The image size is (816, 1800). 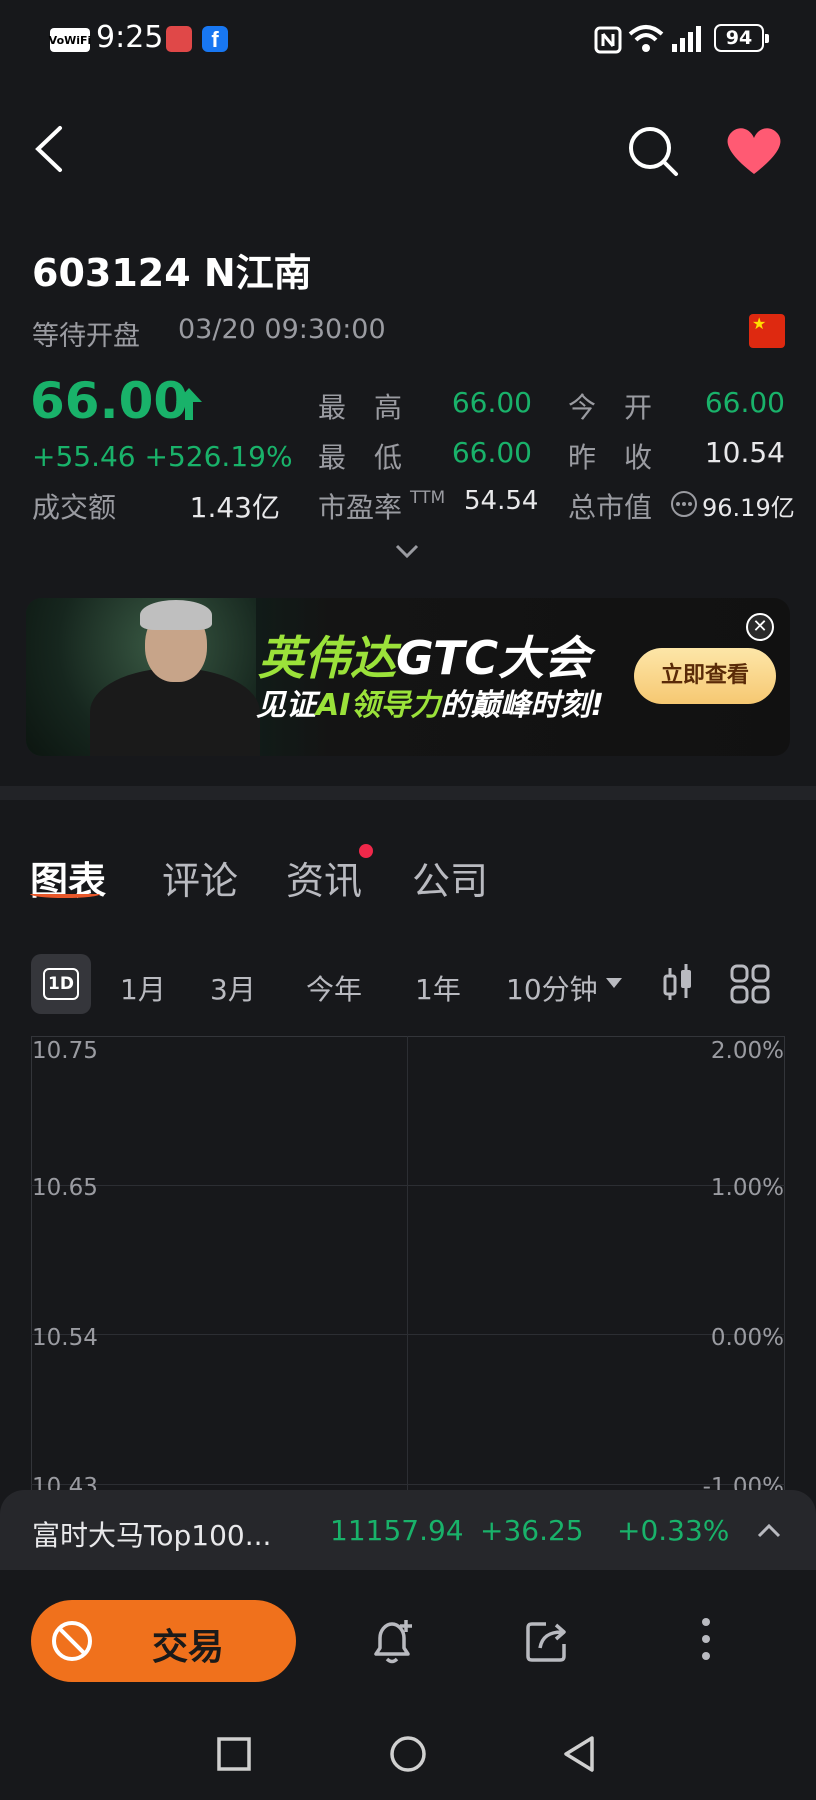 I want to click on high-label: 最 高, so click(x=360, y=407).